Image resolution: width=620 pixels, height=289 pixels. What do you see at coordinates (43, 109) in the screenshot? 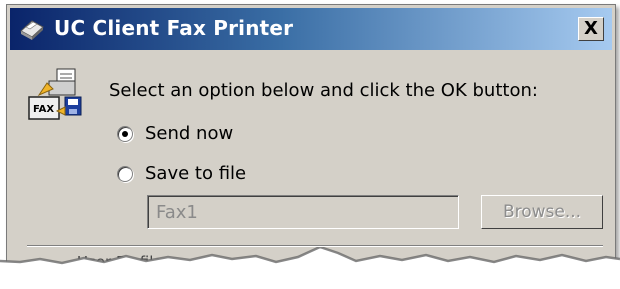
I see `svg-text: FAX` at bounding box center [43, 109].